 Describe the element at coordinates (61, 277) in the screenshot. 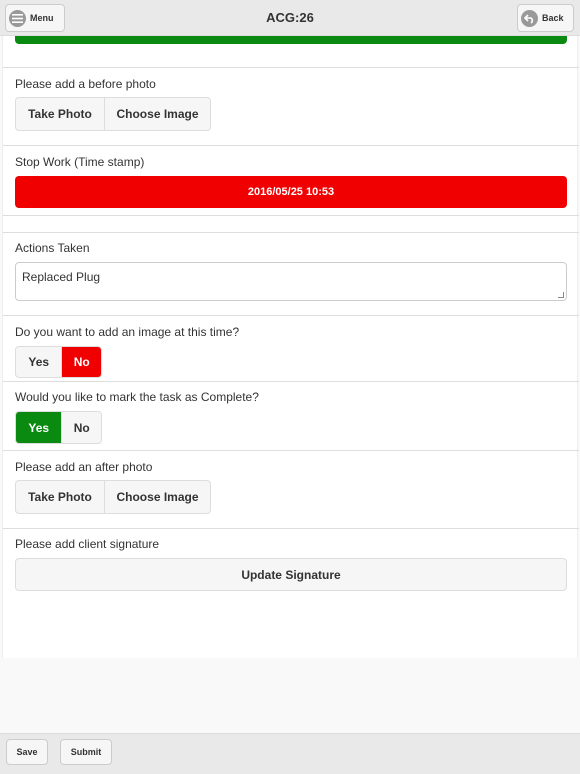

I see `actions-taken-value: Replaced Plug` at that location.